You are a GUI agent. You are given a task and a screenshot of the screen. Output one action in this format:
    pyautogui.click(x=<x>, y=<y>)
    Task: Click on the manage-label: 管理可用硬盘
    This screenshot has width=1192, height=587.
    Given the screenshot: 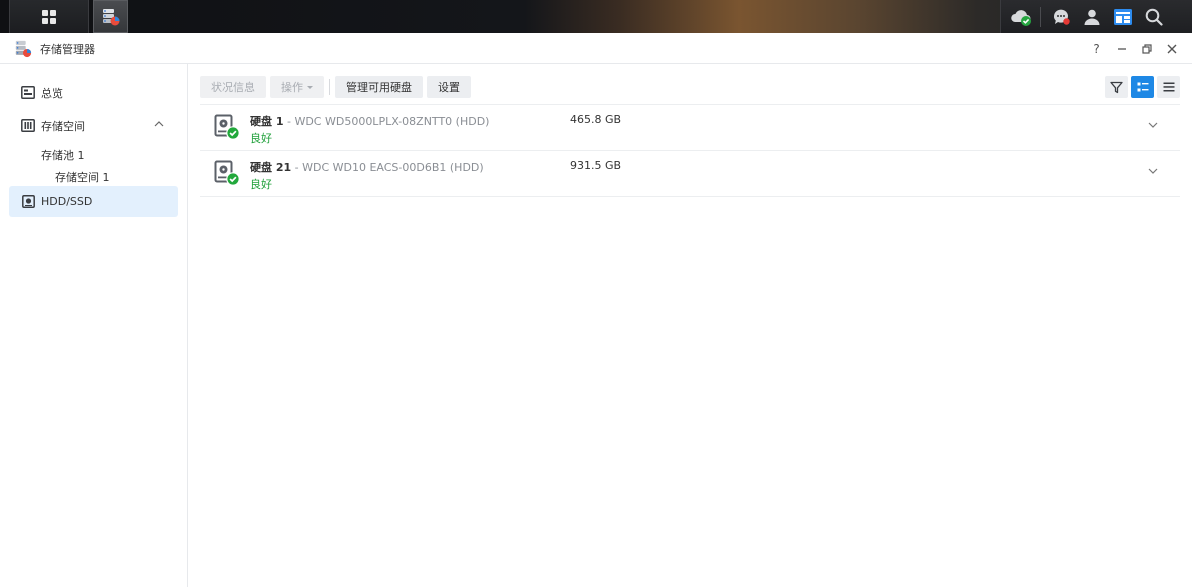 What is the action you would take?
    pyautogui.click(x=379, y=87)
    